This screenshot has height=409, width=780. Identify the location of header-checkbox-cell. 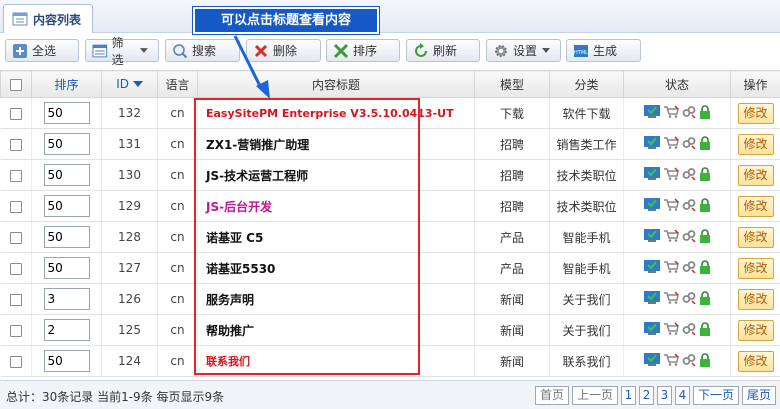
(16, 84).